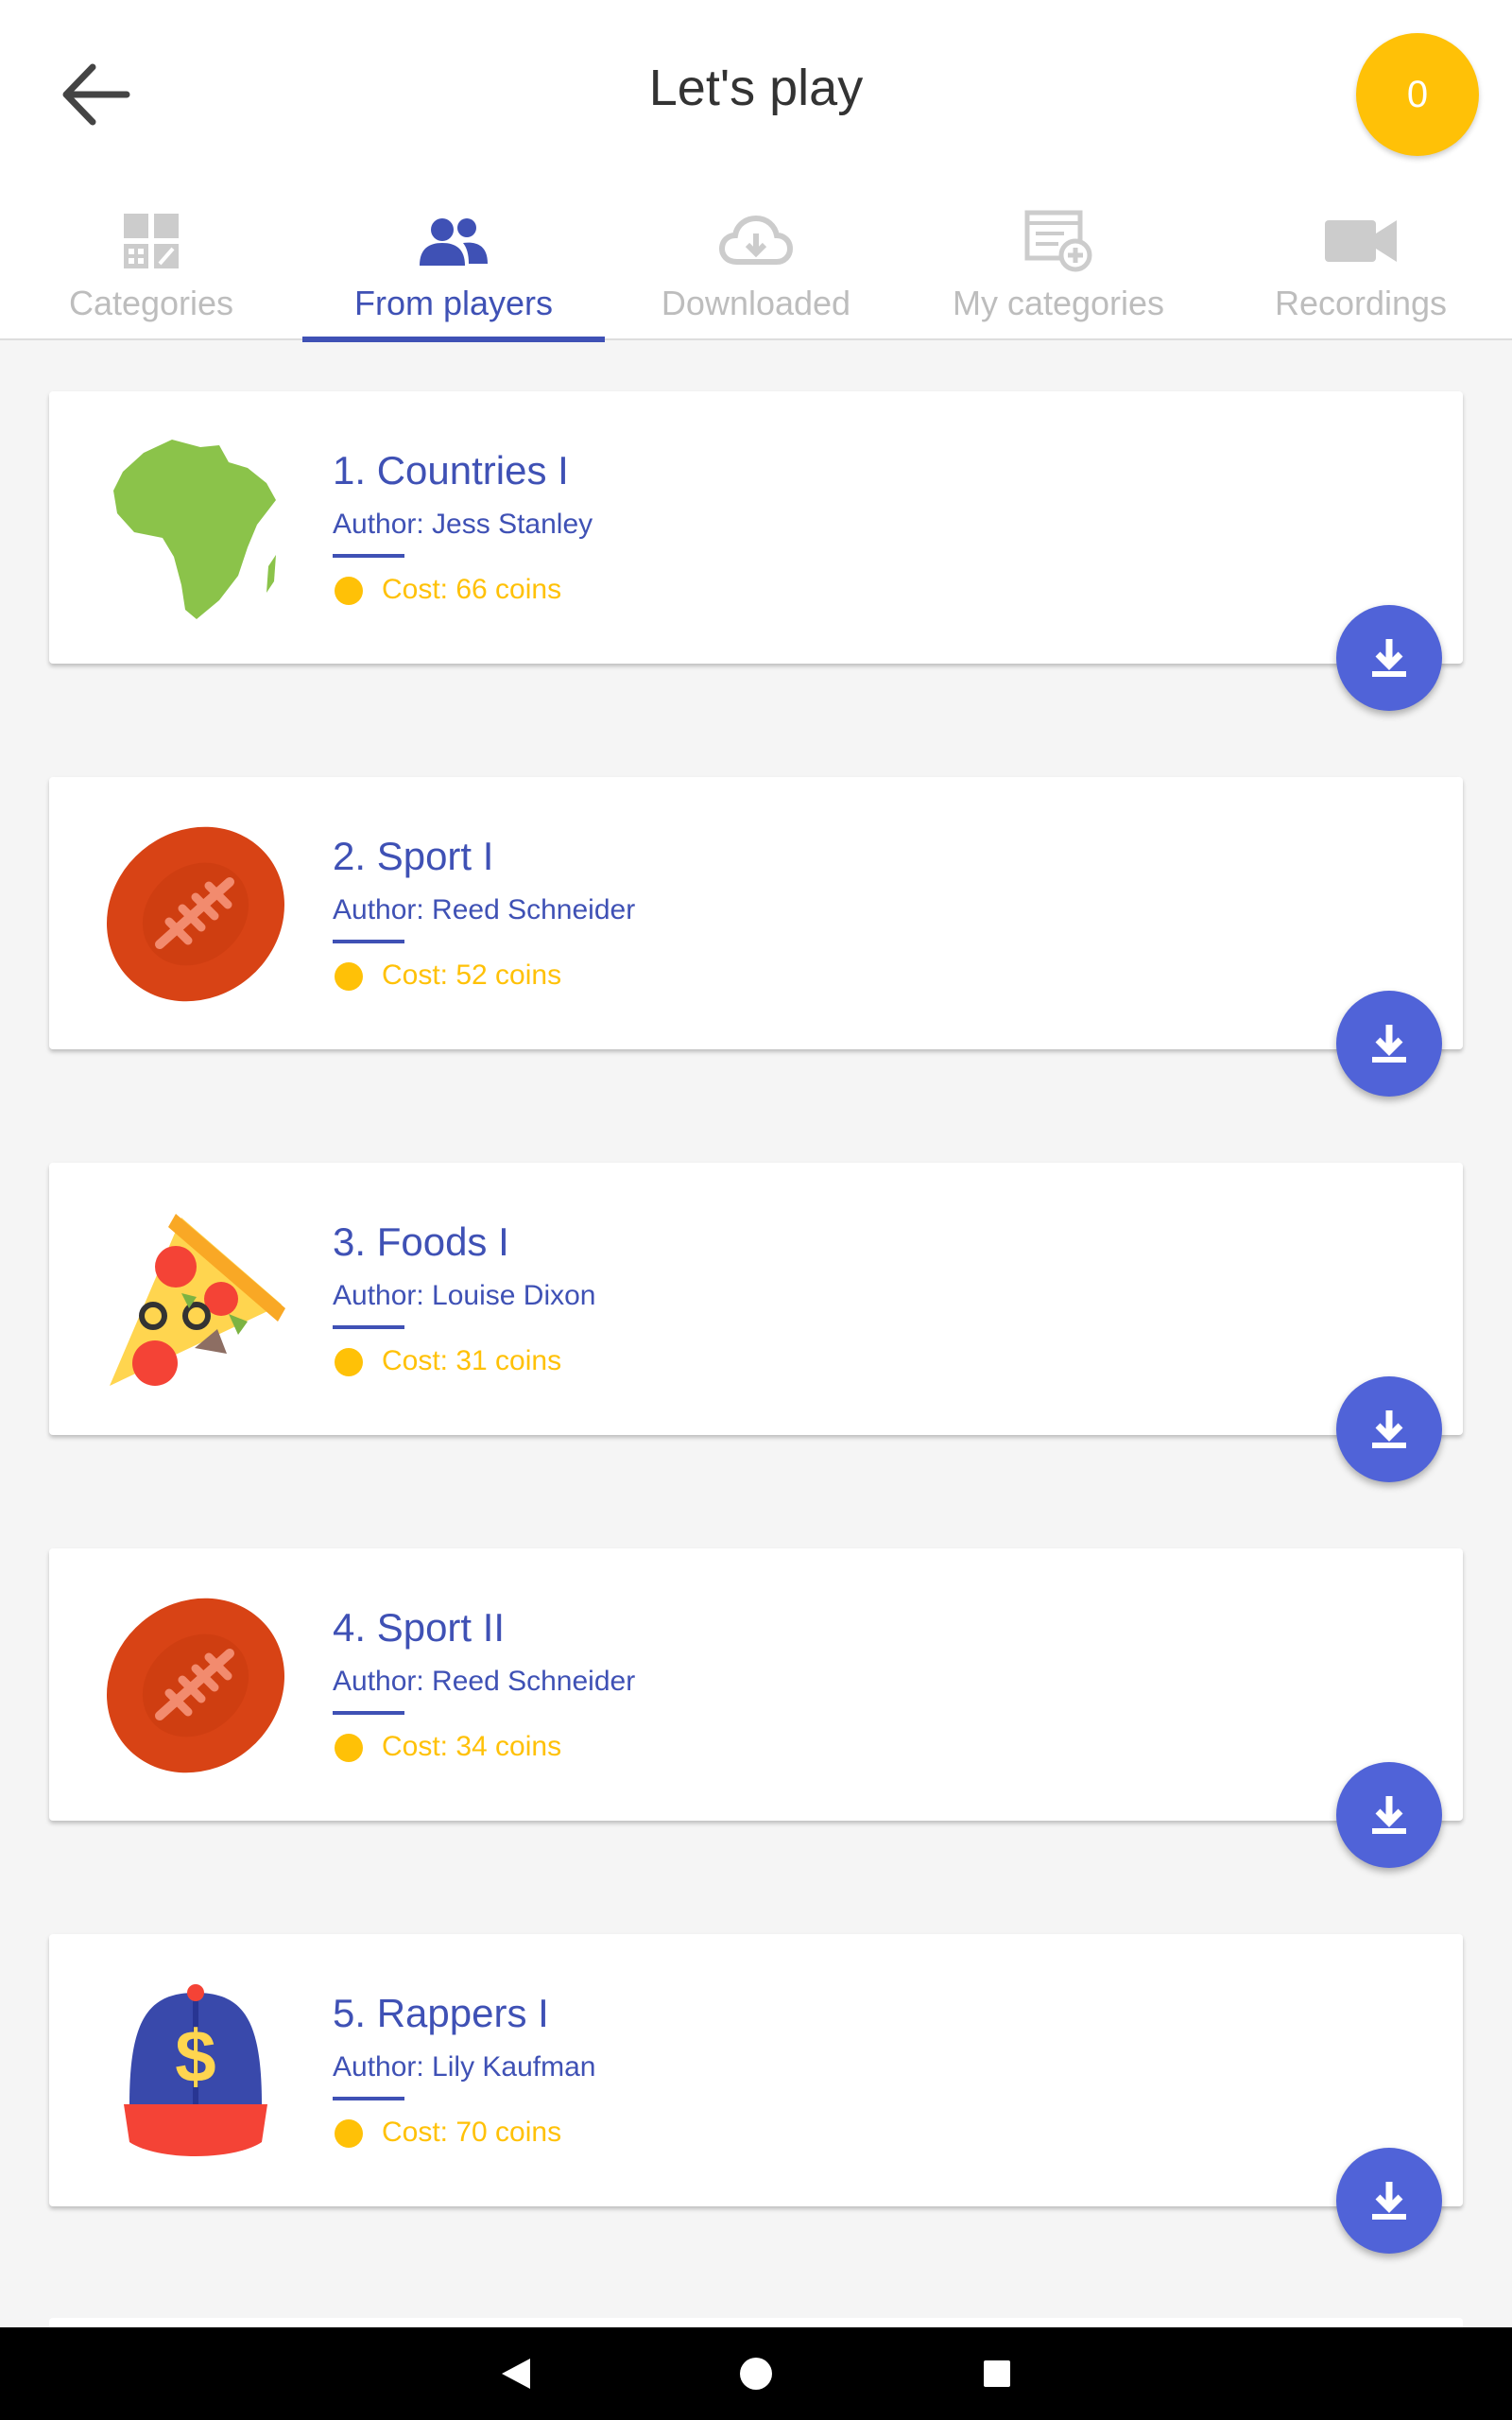 The width and height of the screenshot is (1512, 2420). Describe the element at coordinates (1361, 303) in the screenshot. I see `tab-label: Recordings` at that location.